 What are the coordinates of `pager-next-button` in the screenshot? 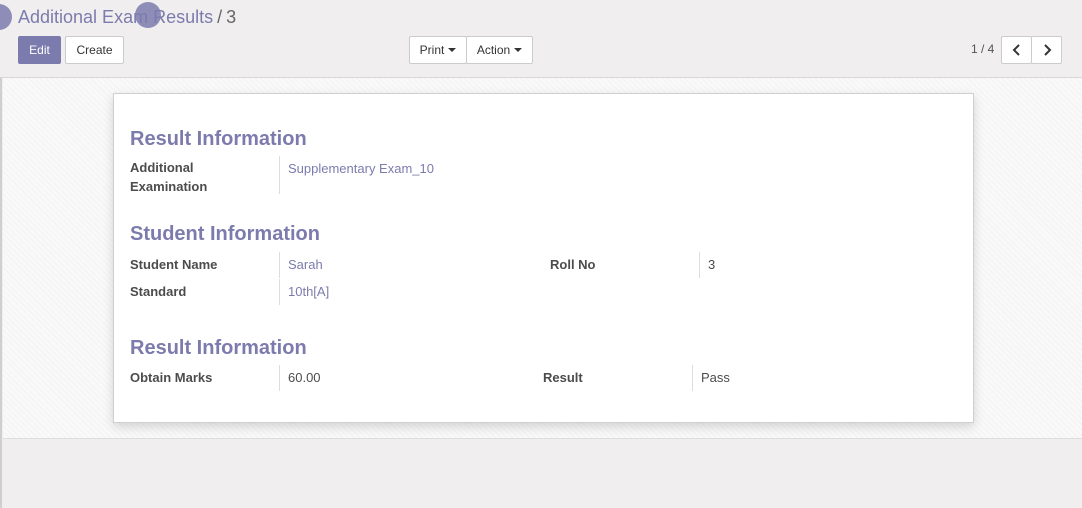 It's located at (1046, 50).